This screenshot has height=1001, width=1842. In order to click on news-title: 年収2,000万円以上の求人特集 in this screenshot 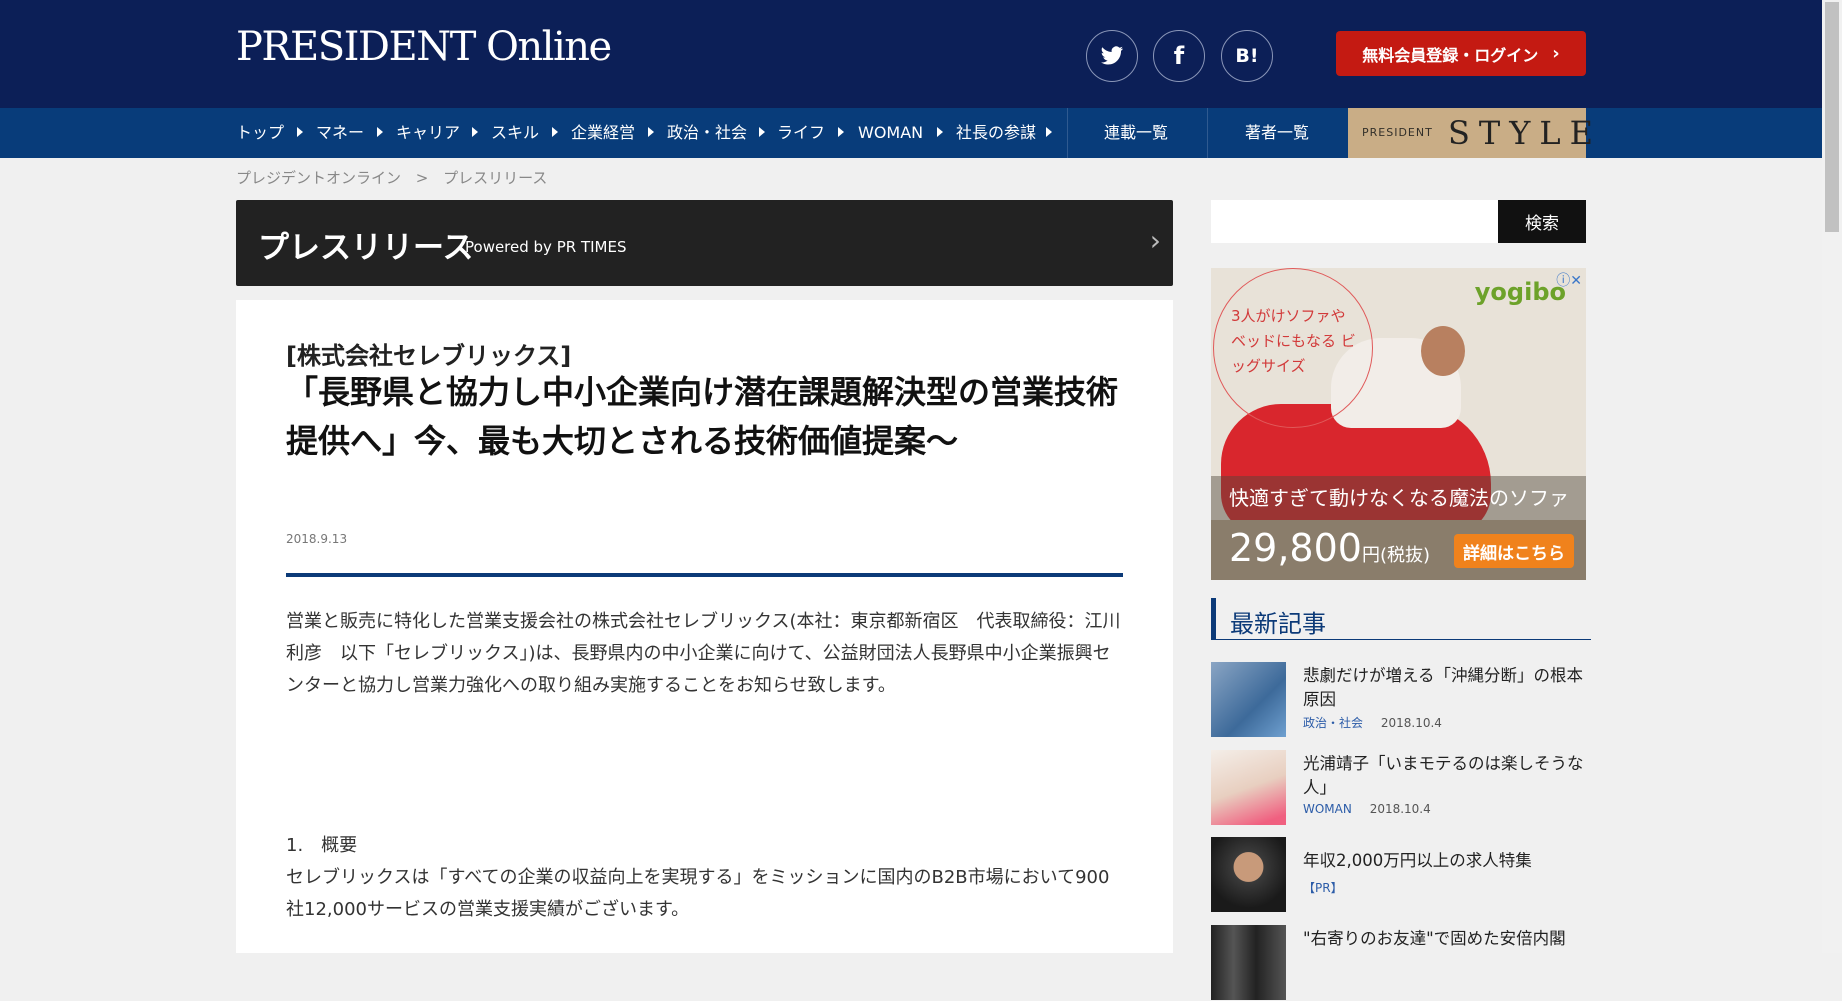, I will do `click(1417, 860)`.